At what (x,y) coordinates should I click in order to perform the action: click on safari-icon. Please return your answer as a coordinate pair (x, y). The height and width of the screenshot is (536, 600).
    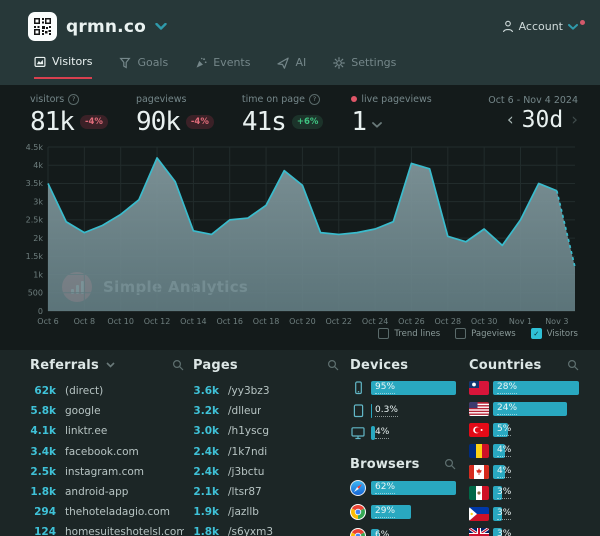
    Looking at the image, I should click on (358, 488).